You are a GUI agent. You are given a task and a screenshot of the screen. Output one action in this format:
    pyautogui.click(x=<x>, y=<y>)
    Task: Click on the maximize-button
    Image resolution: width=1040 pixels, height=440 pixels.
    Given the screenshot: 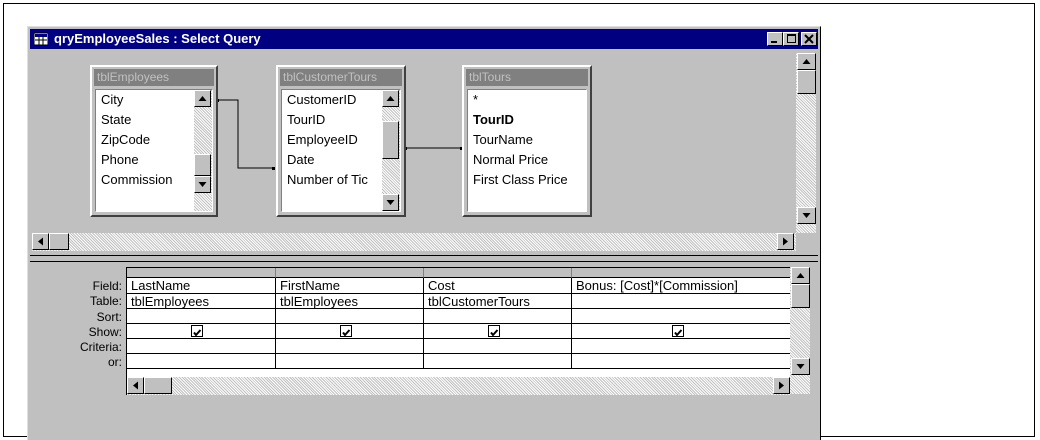 What is the action you would take?
    pyautogui.click(x=791, y=39)
    